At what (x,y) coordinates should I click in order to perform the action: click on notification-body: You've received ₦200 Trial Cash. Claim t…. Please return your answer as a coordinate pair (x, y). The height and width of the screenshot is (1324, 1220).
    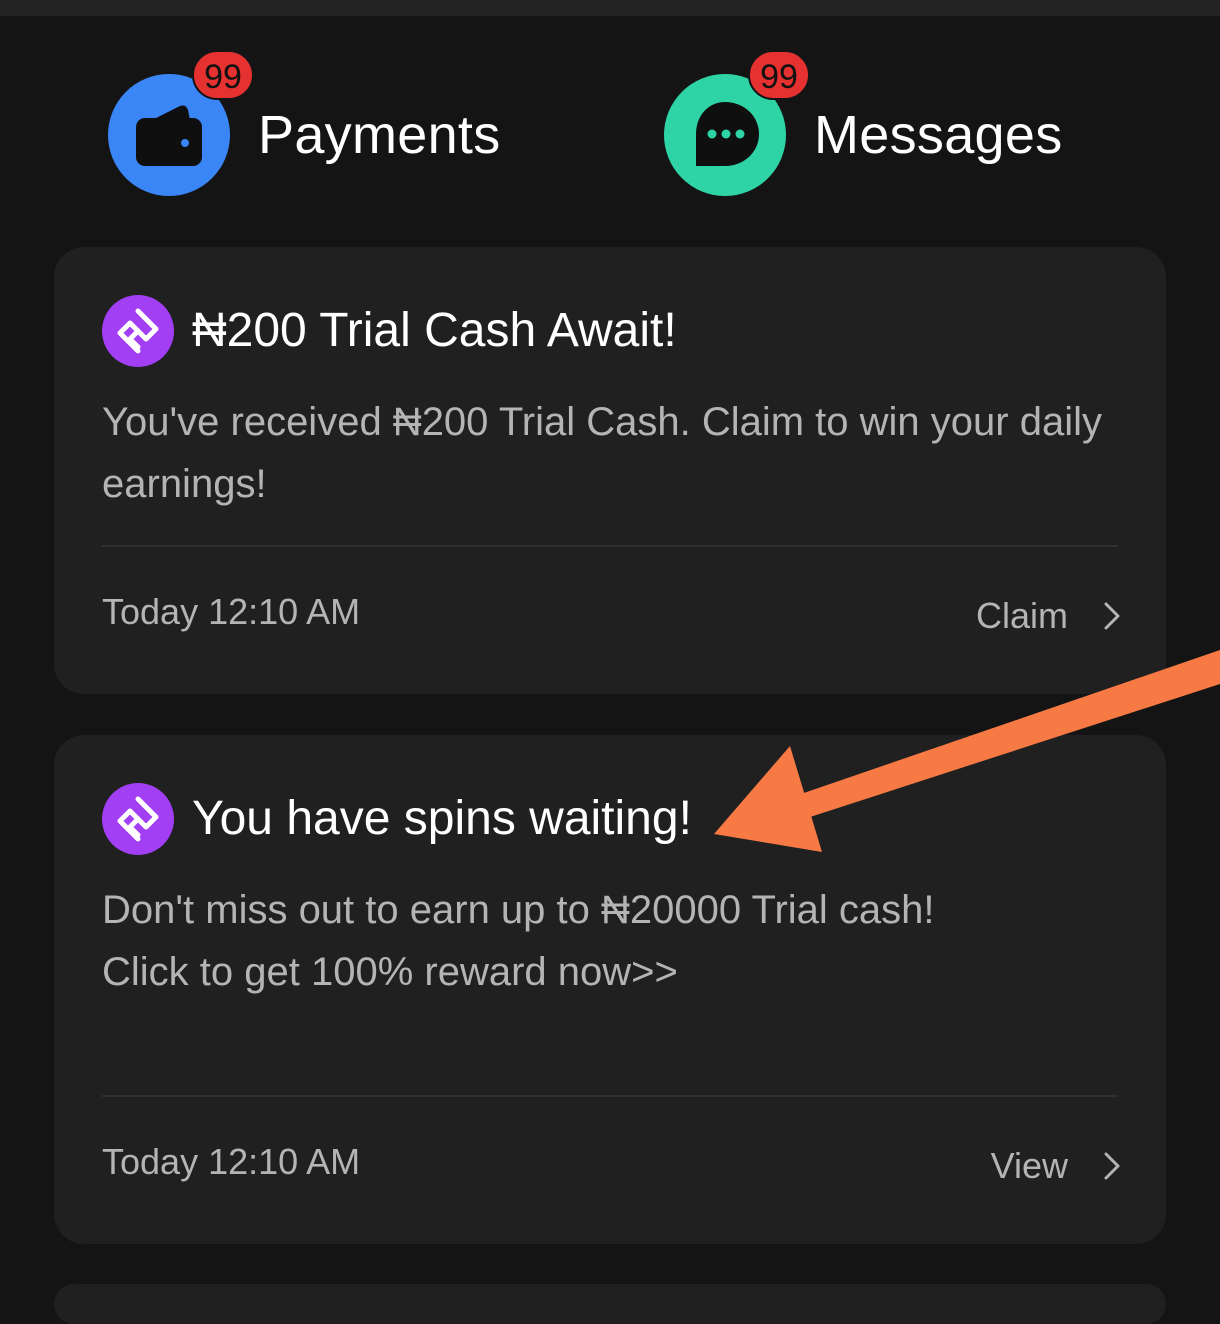
    Looking at the image, I should click on (602, 453).